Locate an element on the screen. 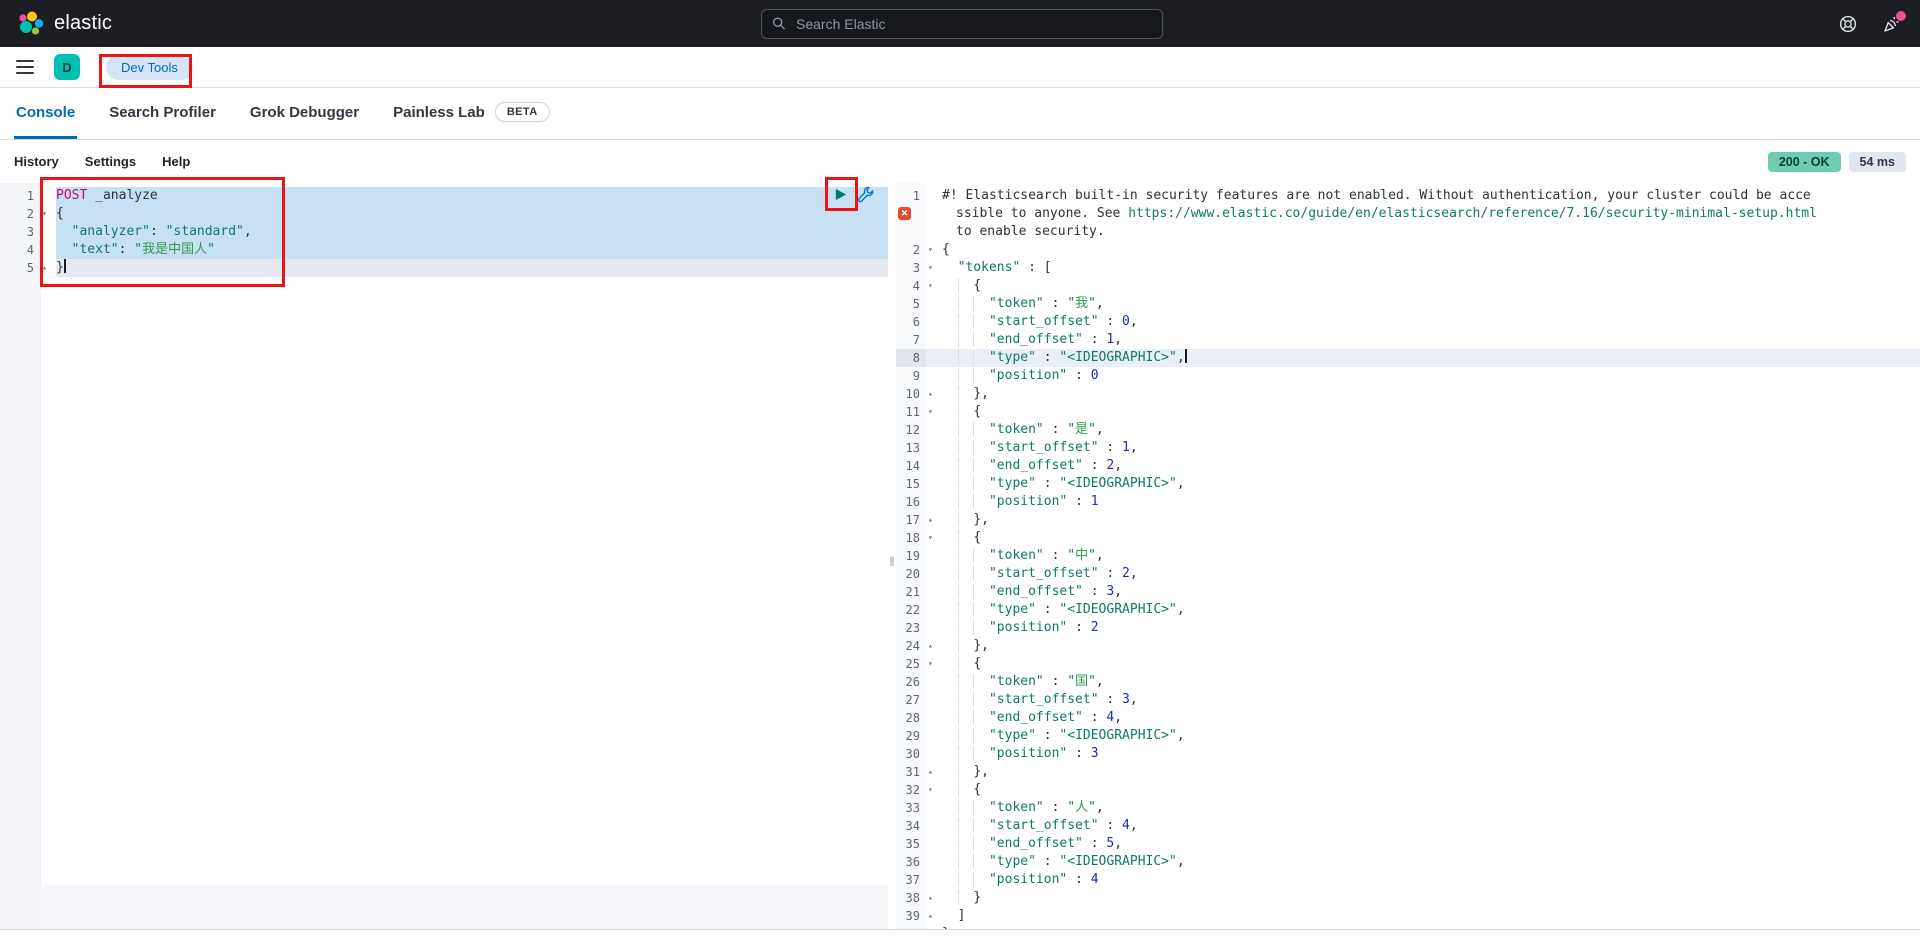 The width and height of the screenshot is (1920, 937). line-number: 26 is located at coordinates (912, 682).